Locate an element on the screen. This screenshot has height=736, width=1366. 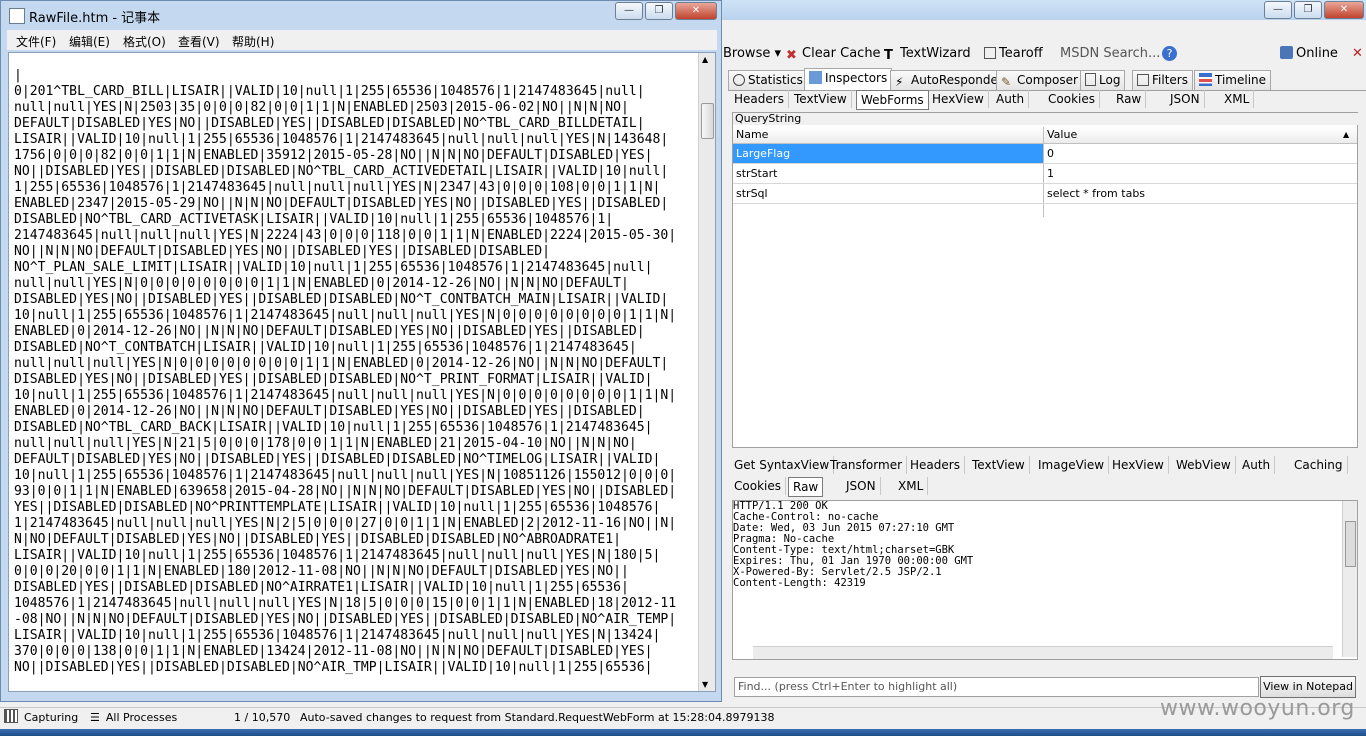
table-row: strSql select * from tabs is located at coordinates (1045, 194).